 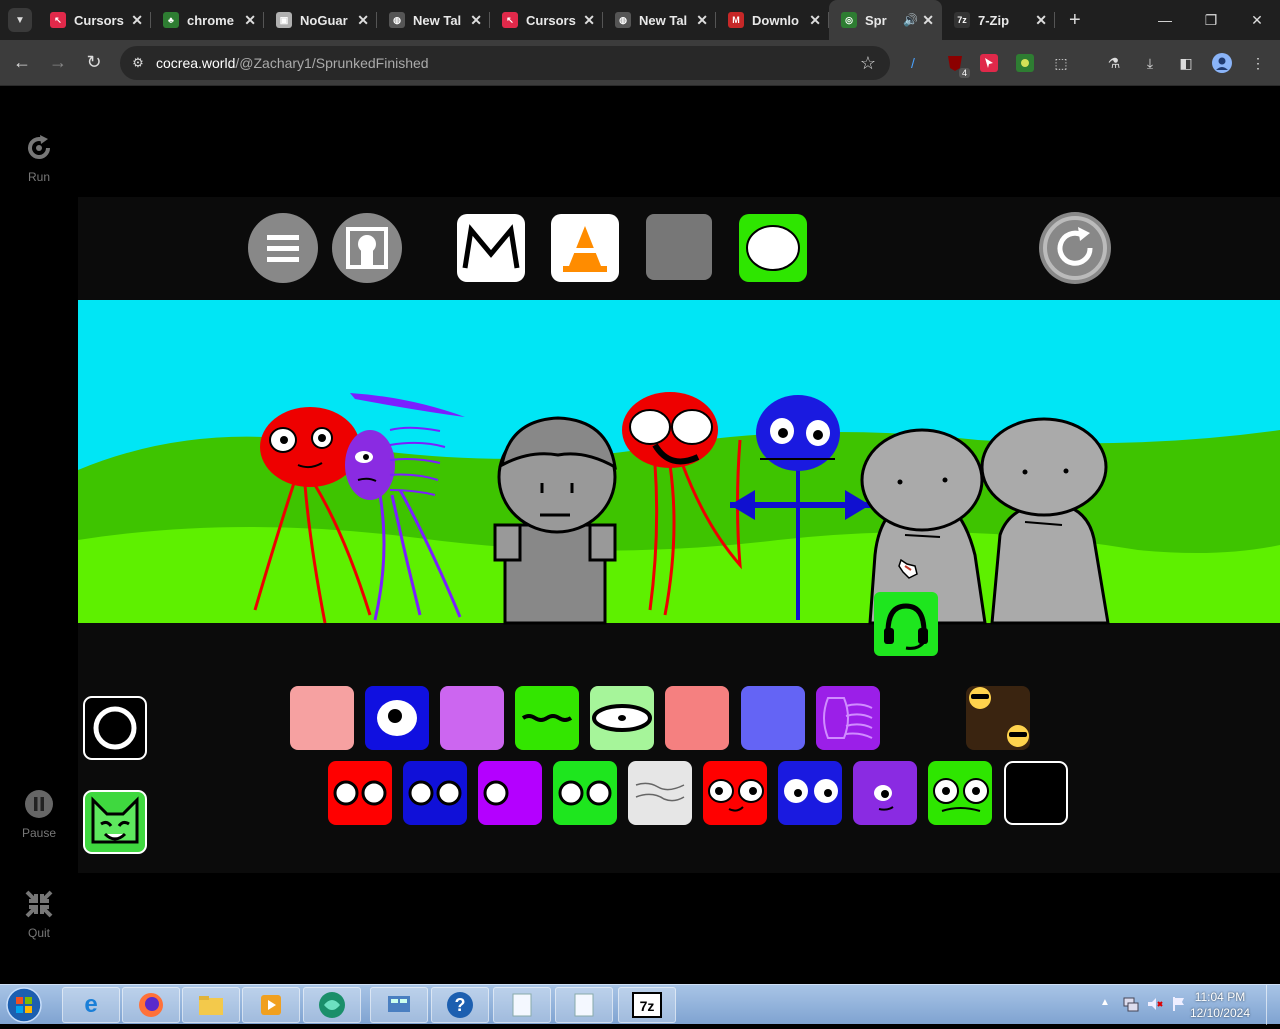 I want to click on record-circle-button, so click(x=115, y=728).